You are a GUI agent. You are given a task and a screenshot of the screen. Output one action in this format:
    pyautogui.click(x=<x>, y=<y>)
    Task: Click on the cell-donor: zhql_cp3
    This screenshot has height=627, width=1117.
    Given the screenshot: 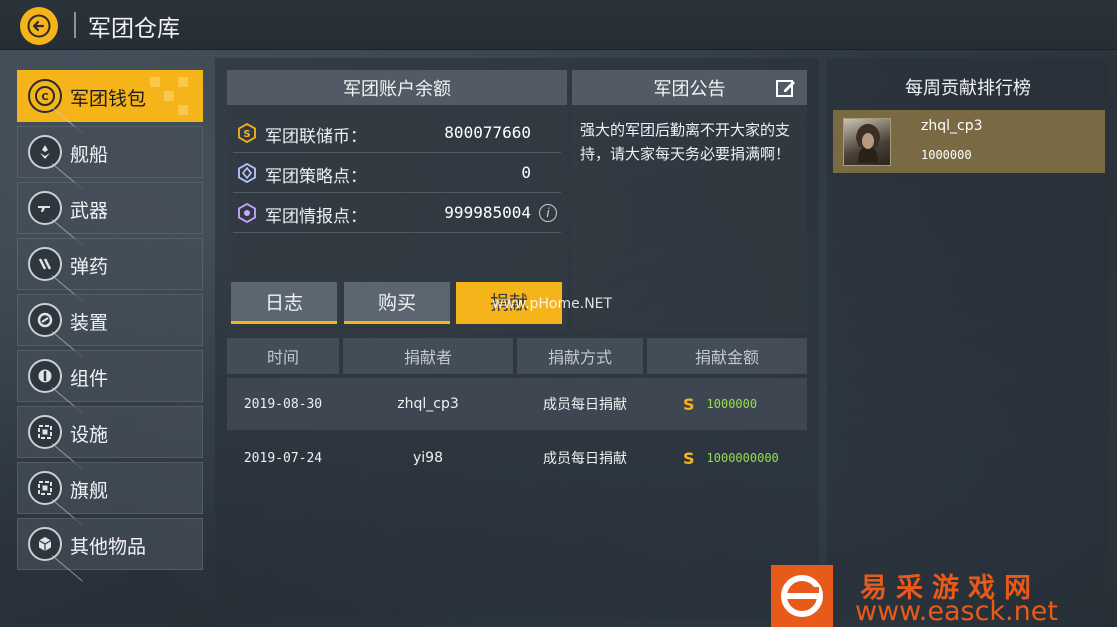 What is the action you would take?
    pyautogui.click(x=428, y=404)
    